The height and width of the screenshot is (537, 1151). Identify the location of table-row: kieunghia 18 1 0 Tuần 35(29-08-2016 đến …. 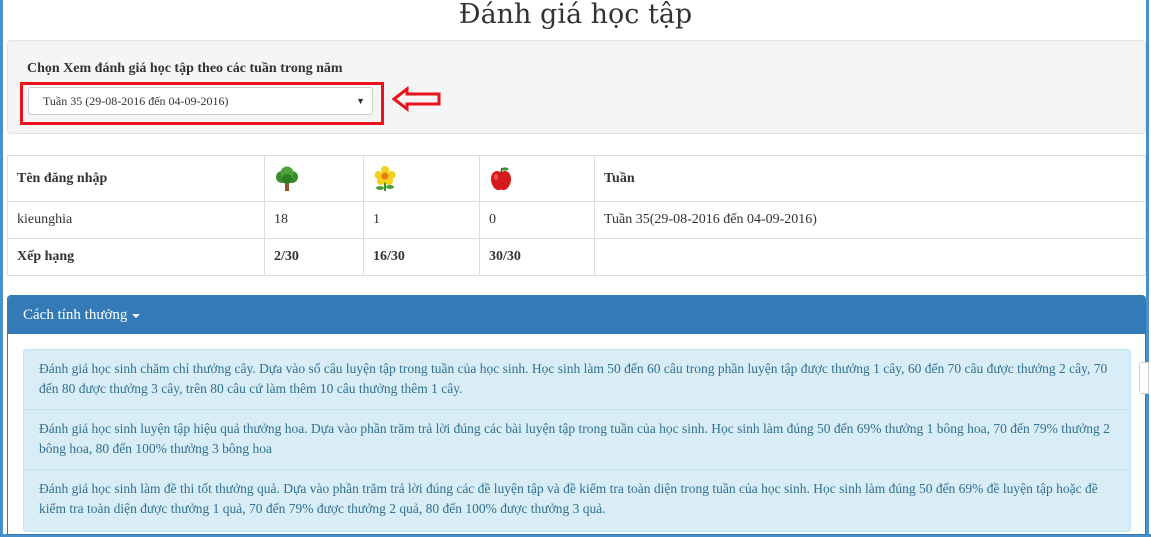
(576, 220).